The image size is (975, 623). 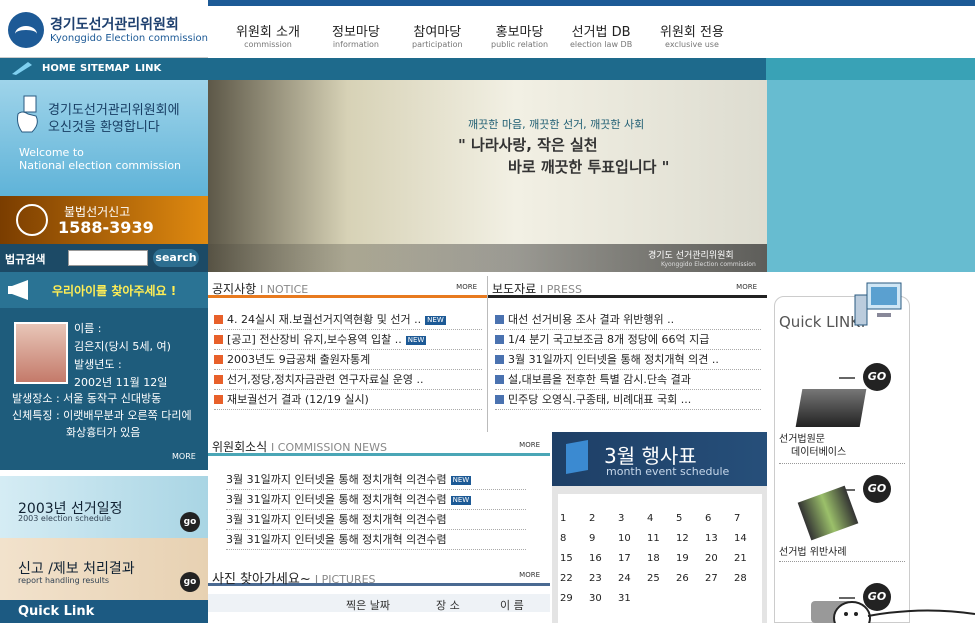 I want to click on calendar-day: 27, so click(x=719, y=578).